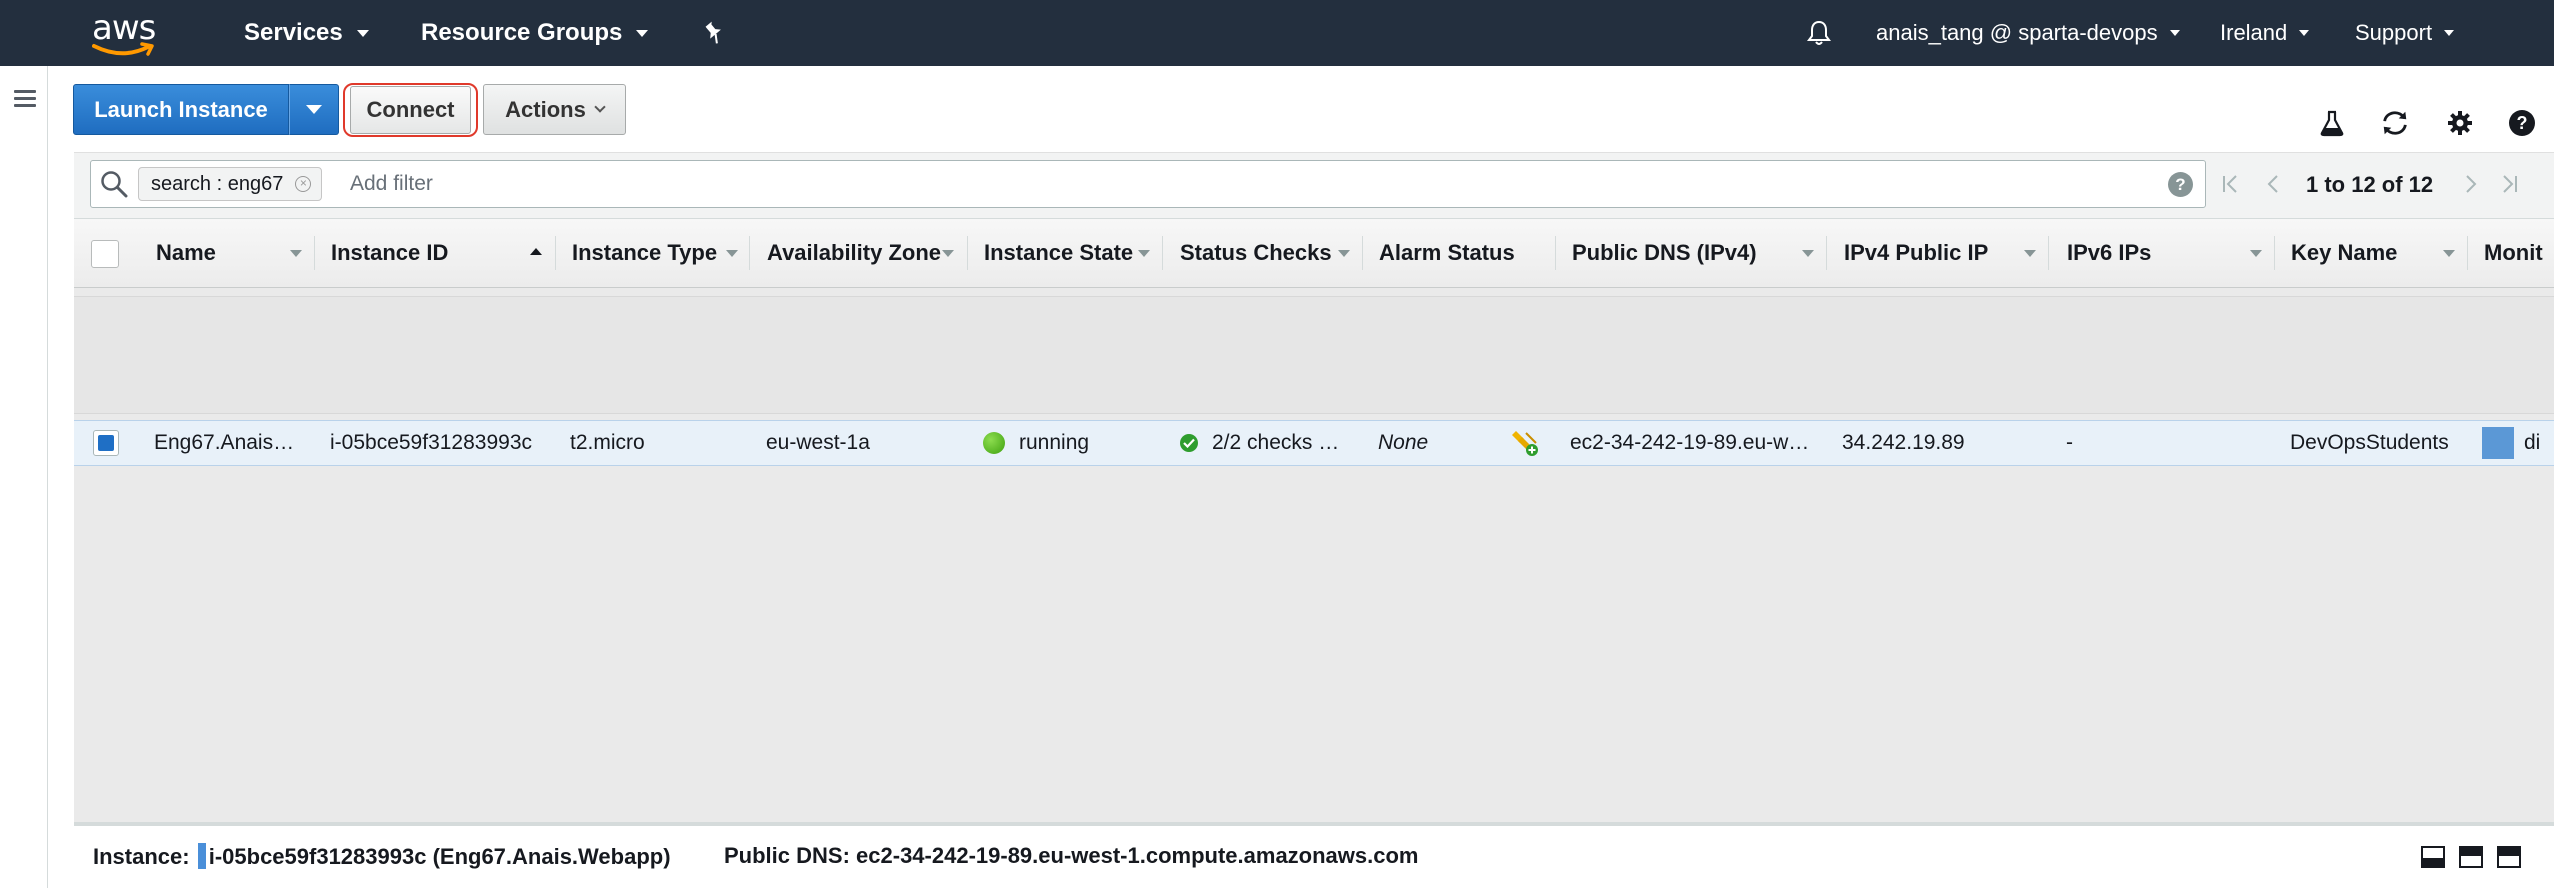 This screenshot has width=2554, height=888. Describe the element at coordinates (2509, 857) in the screenshot. I see `layout-top-icon` at that location.